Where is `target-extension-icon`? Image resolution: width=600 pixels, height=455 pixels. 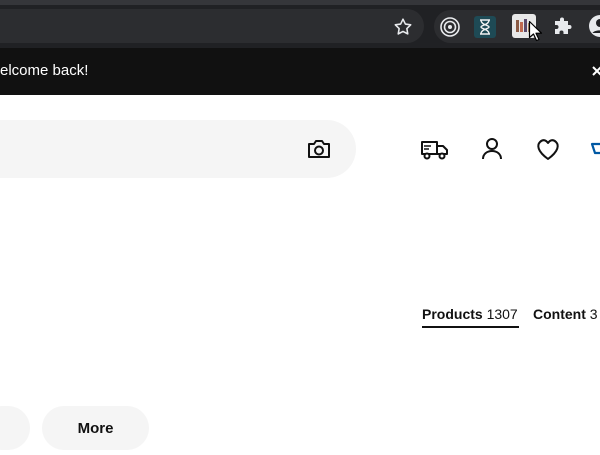
target-extension-icon is located at coordinates (450, 27).